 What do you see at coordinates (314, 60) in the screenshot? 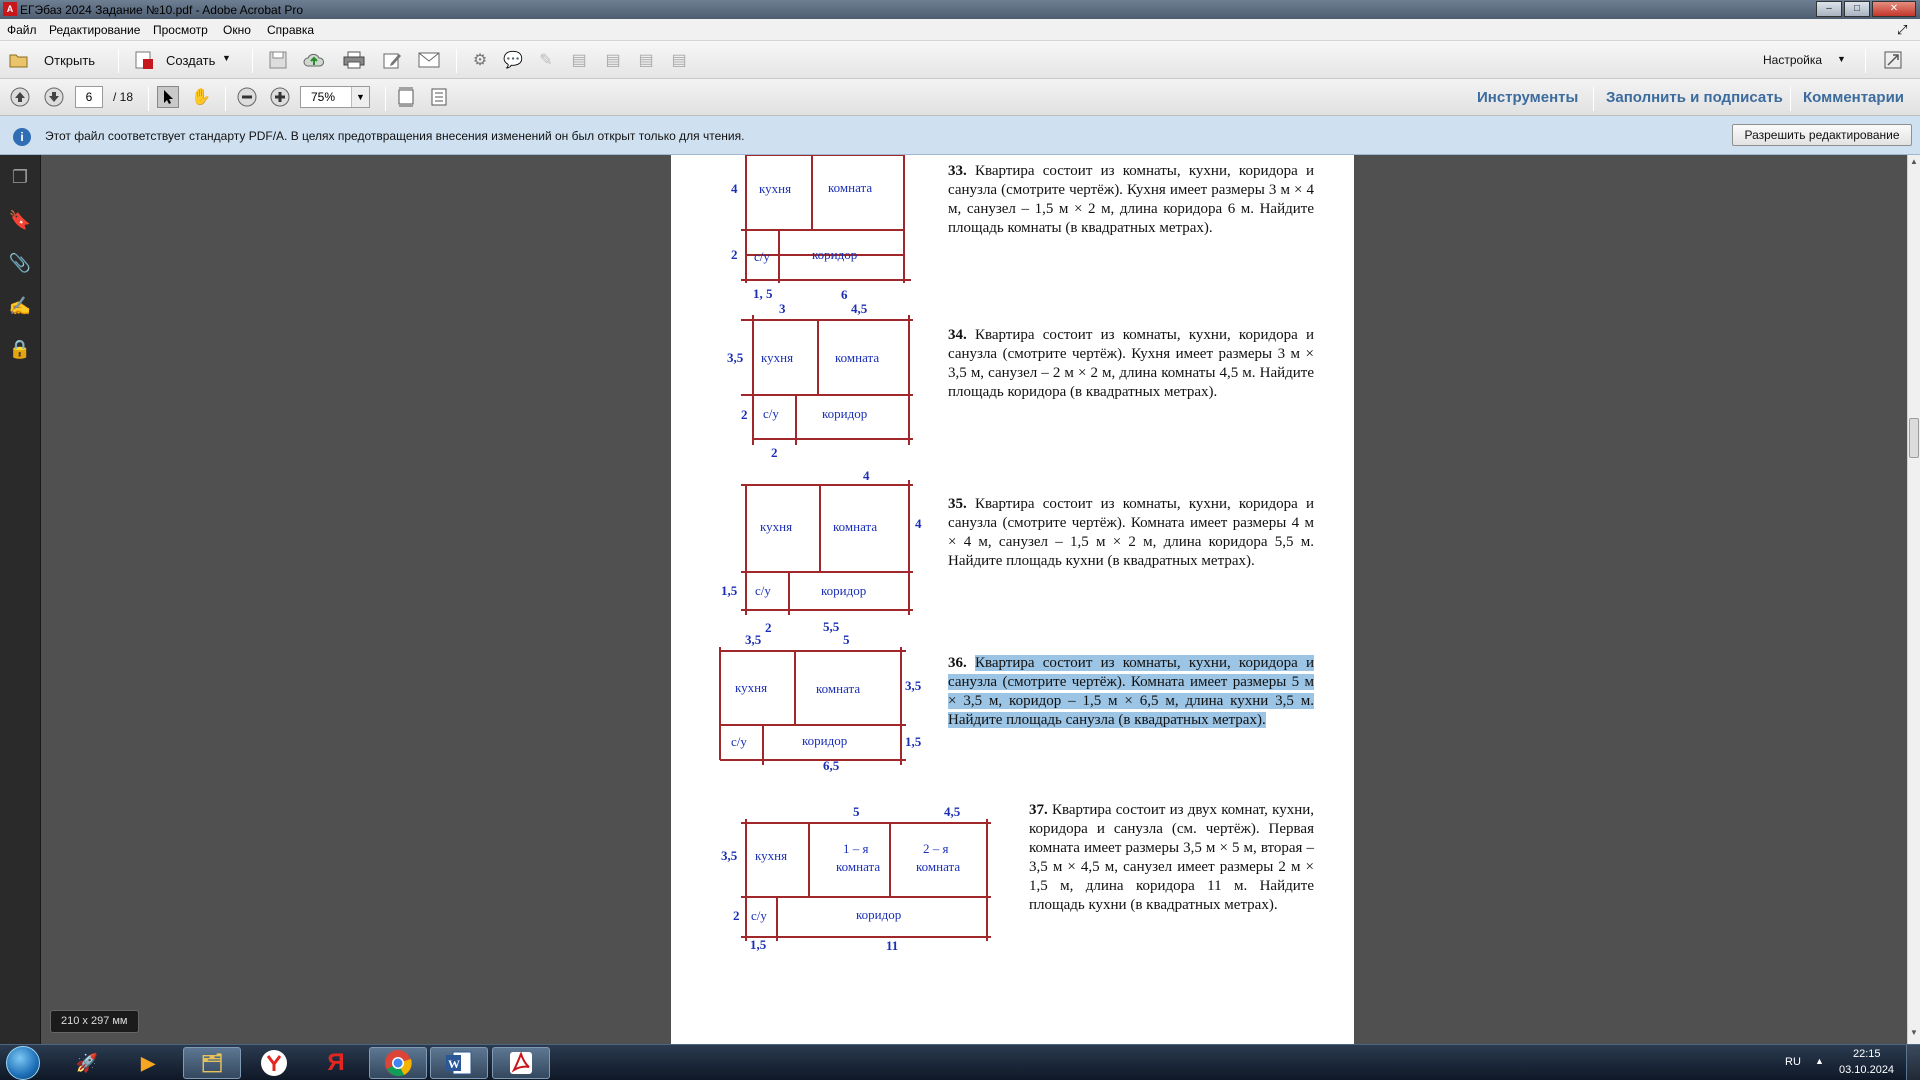
I see `upload-cloud-icon` at bounding box center [314, 60].